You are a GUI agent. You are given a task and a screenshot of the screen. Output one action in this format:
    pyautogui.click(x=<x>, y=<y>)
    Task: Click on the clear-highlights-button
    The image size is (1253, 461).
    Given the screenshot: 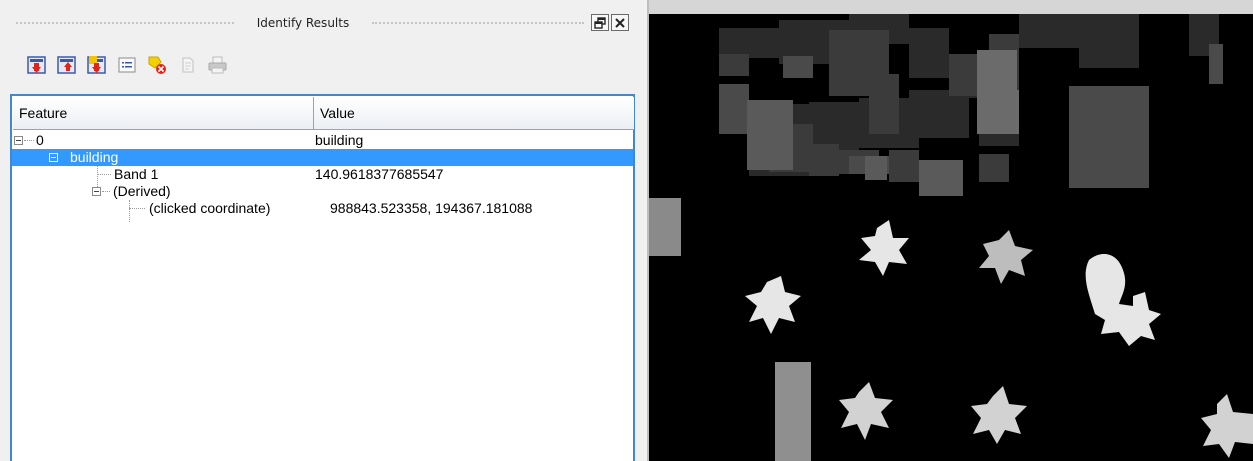 What is the action you would take?
    pyautogui.click(x=157, y=65)
    